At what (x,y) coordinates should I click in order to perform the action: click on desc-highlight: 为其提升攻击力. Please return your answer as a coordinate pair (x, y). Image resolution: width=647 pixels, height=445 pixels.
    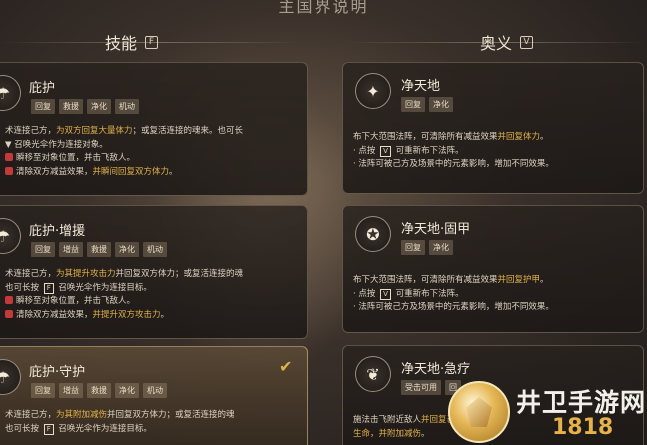
    Looking at the image, I should click on (86, 274).